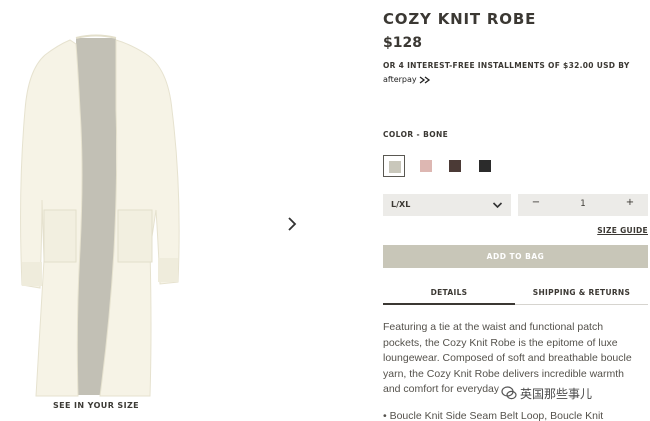  I want to click on quantity-value: 1, so click(583, 204).